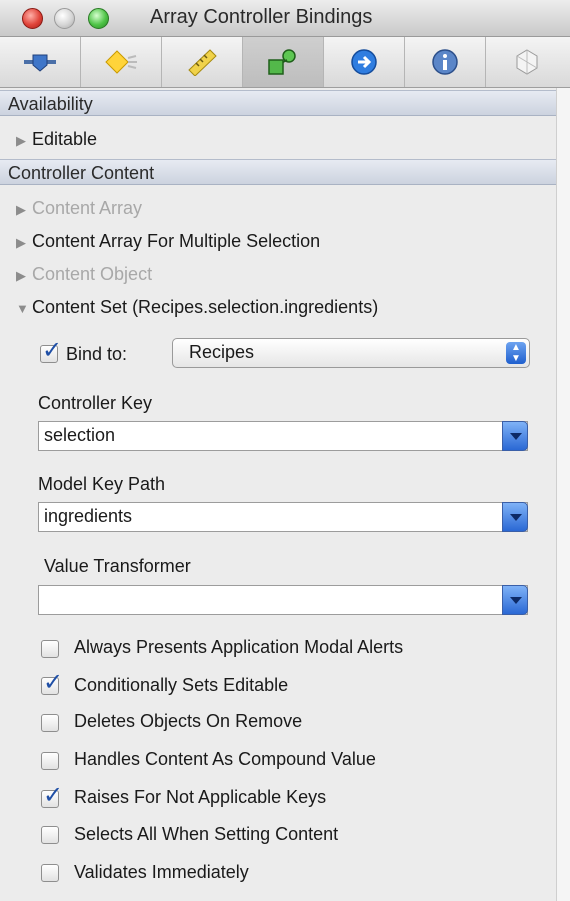  What do you see at coordinates (351, 353) in the screenshot?
I see `bind-to-popup: Recipes ▲ ▼` at bounding box center [351, 353].